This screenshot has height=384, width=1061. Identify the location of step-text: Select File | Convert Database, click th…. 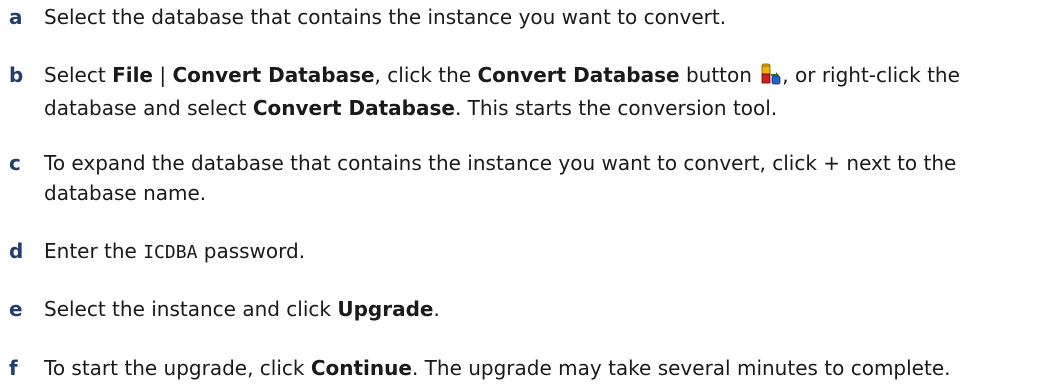
(502, 91).